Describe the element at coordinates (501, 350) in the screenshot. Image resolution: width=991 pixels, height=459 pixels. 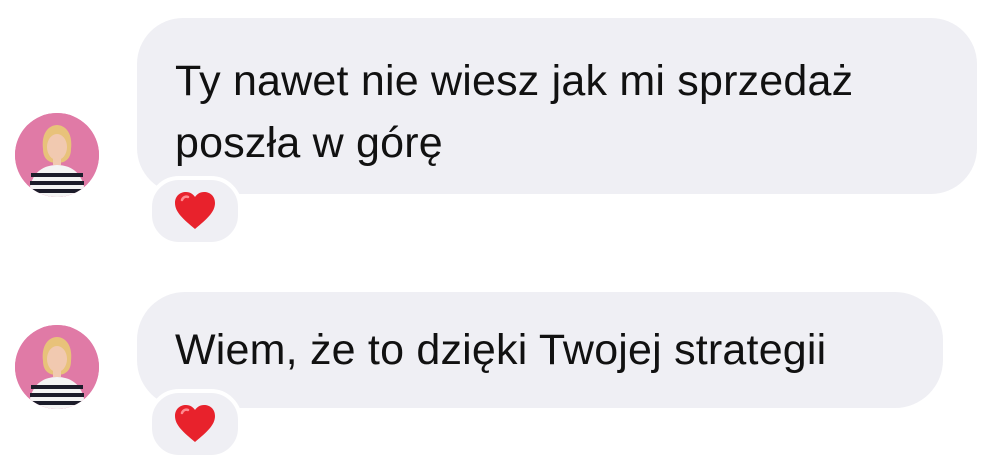
I see `message-text: Wiem, że to dzięki Twojej strategii` at that location.